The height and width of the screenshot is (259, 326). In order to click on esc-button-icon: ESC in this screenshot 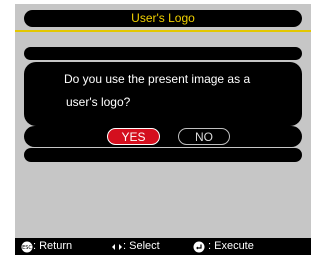, I will do `click(27, 246)`.